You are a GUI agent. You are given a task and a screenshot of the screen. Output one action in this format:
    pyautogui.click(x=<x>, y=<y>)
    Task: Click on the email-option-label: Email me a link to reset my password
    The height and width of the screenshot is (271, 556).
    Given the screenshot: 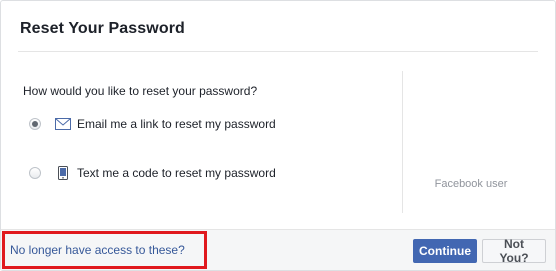 What is the action you would take?
    pyautogui.click(x=176, y=124)
    